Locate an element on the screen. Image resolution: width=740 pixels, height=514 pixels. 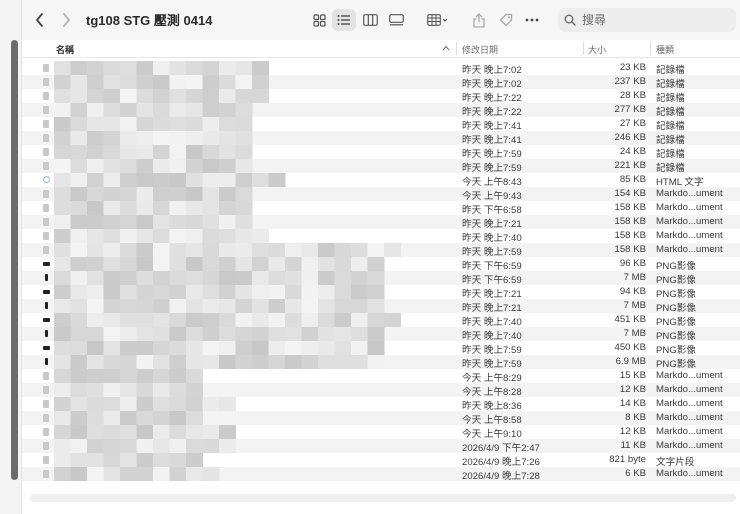
kind-column-header: 種類 is located at coordinates (665, 49).